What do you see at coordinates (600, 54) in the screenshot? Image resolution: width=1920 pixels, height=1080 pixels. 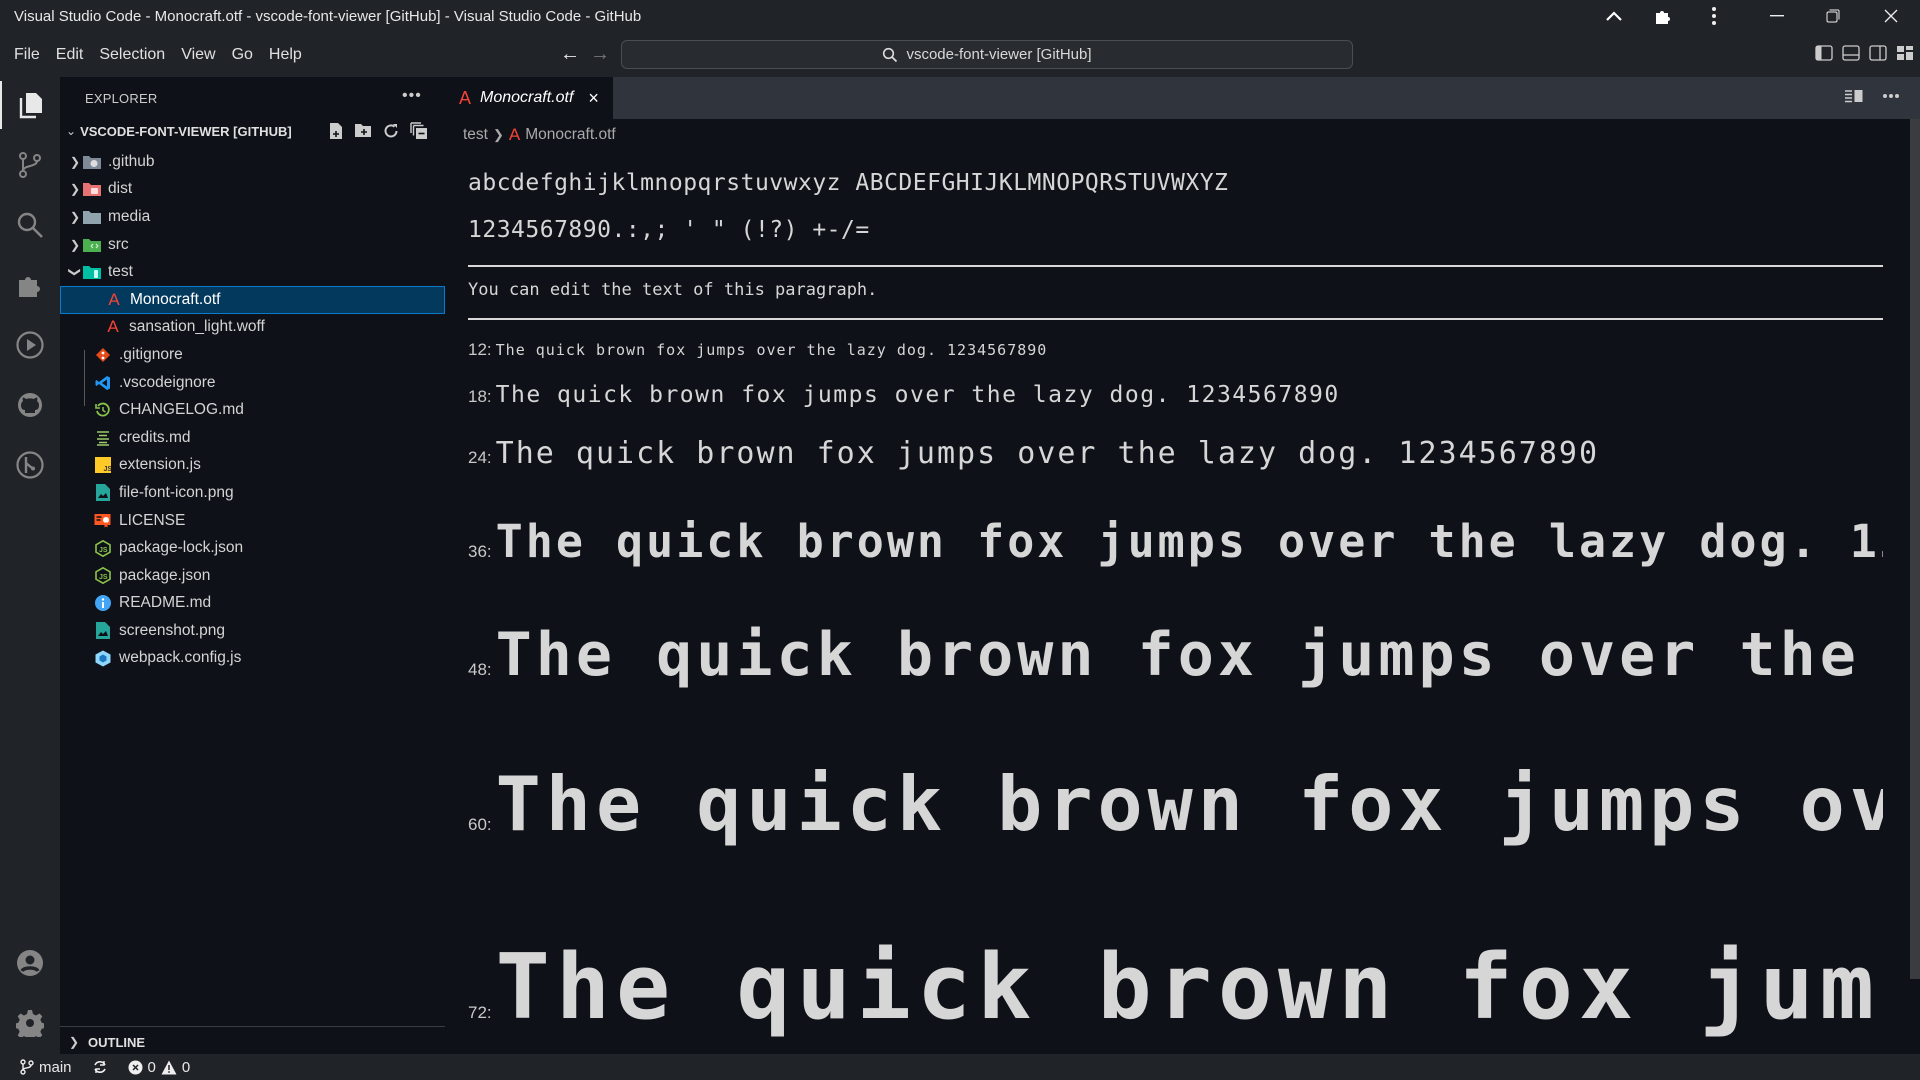 I see `forward-arrow-icon: →` at bounding box center [600, 54].